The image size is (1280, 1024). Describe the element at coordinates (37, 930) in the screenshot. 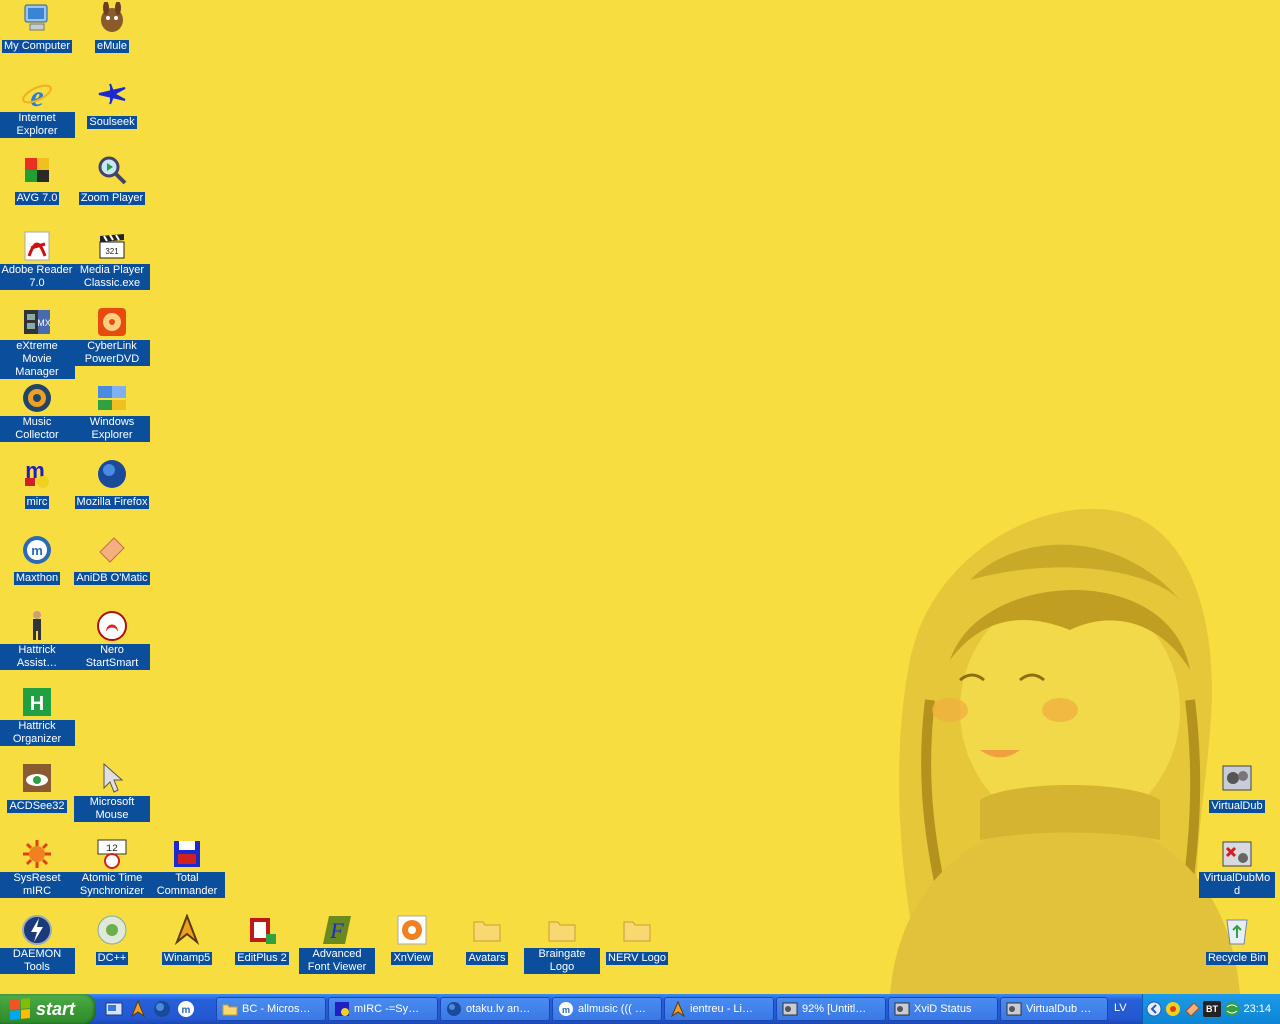

I see `daemon-tools-icon` at that location.